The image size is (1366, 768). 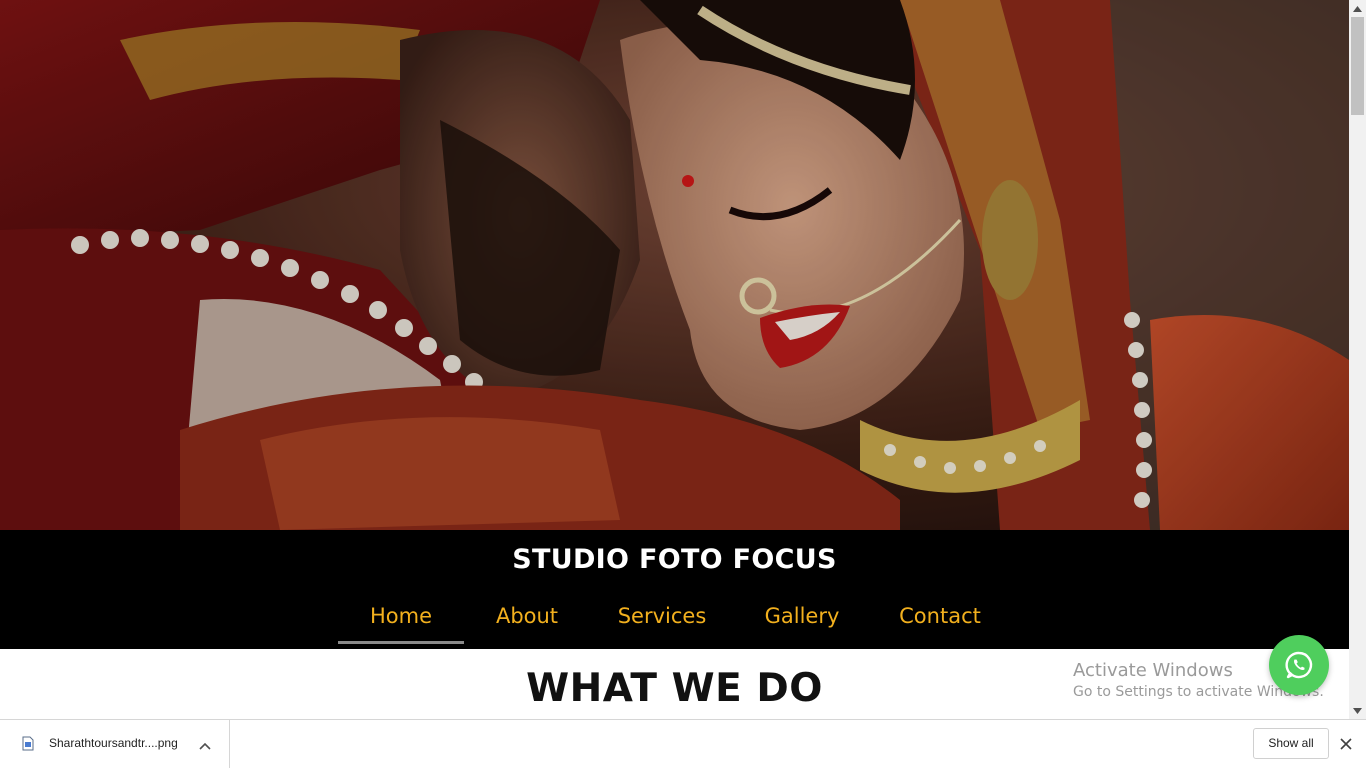 I want to click on scrollbar-thumb, so click(x=1357, y=66).